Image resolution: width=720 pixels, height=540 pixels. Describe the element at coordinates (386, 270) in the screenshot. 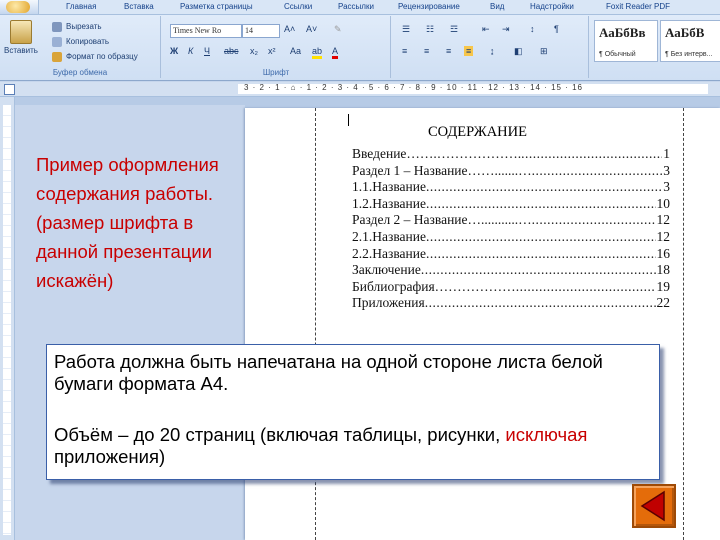

I see `toc-item-text: Заключение` at that location.